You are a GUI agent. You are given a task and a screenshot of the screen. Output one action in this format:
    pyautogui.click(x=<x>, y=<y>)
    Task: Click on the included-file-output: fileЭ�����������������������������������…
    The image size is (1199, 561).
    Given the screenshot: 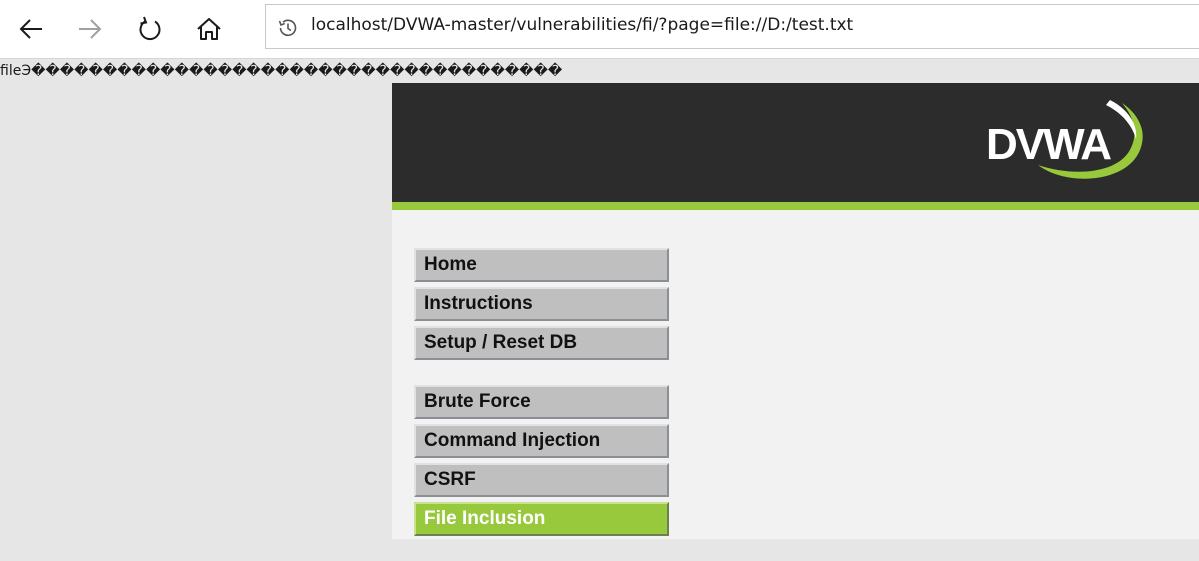 What is the action you would take?
    pyautogui.click(x=281, y=71)
    